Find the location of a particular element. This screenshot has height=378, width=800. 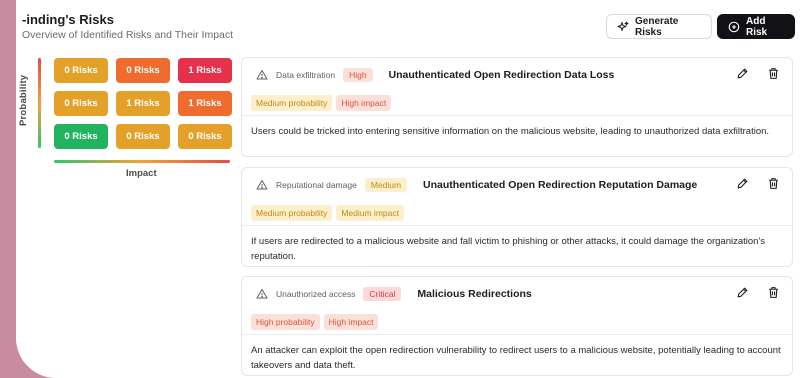

probability-gradient-bar is located at coordinates (39, 103).